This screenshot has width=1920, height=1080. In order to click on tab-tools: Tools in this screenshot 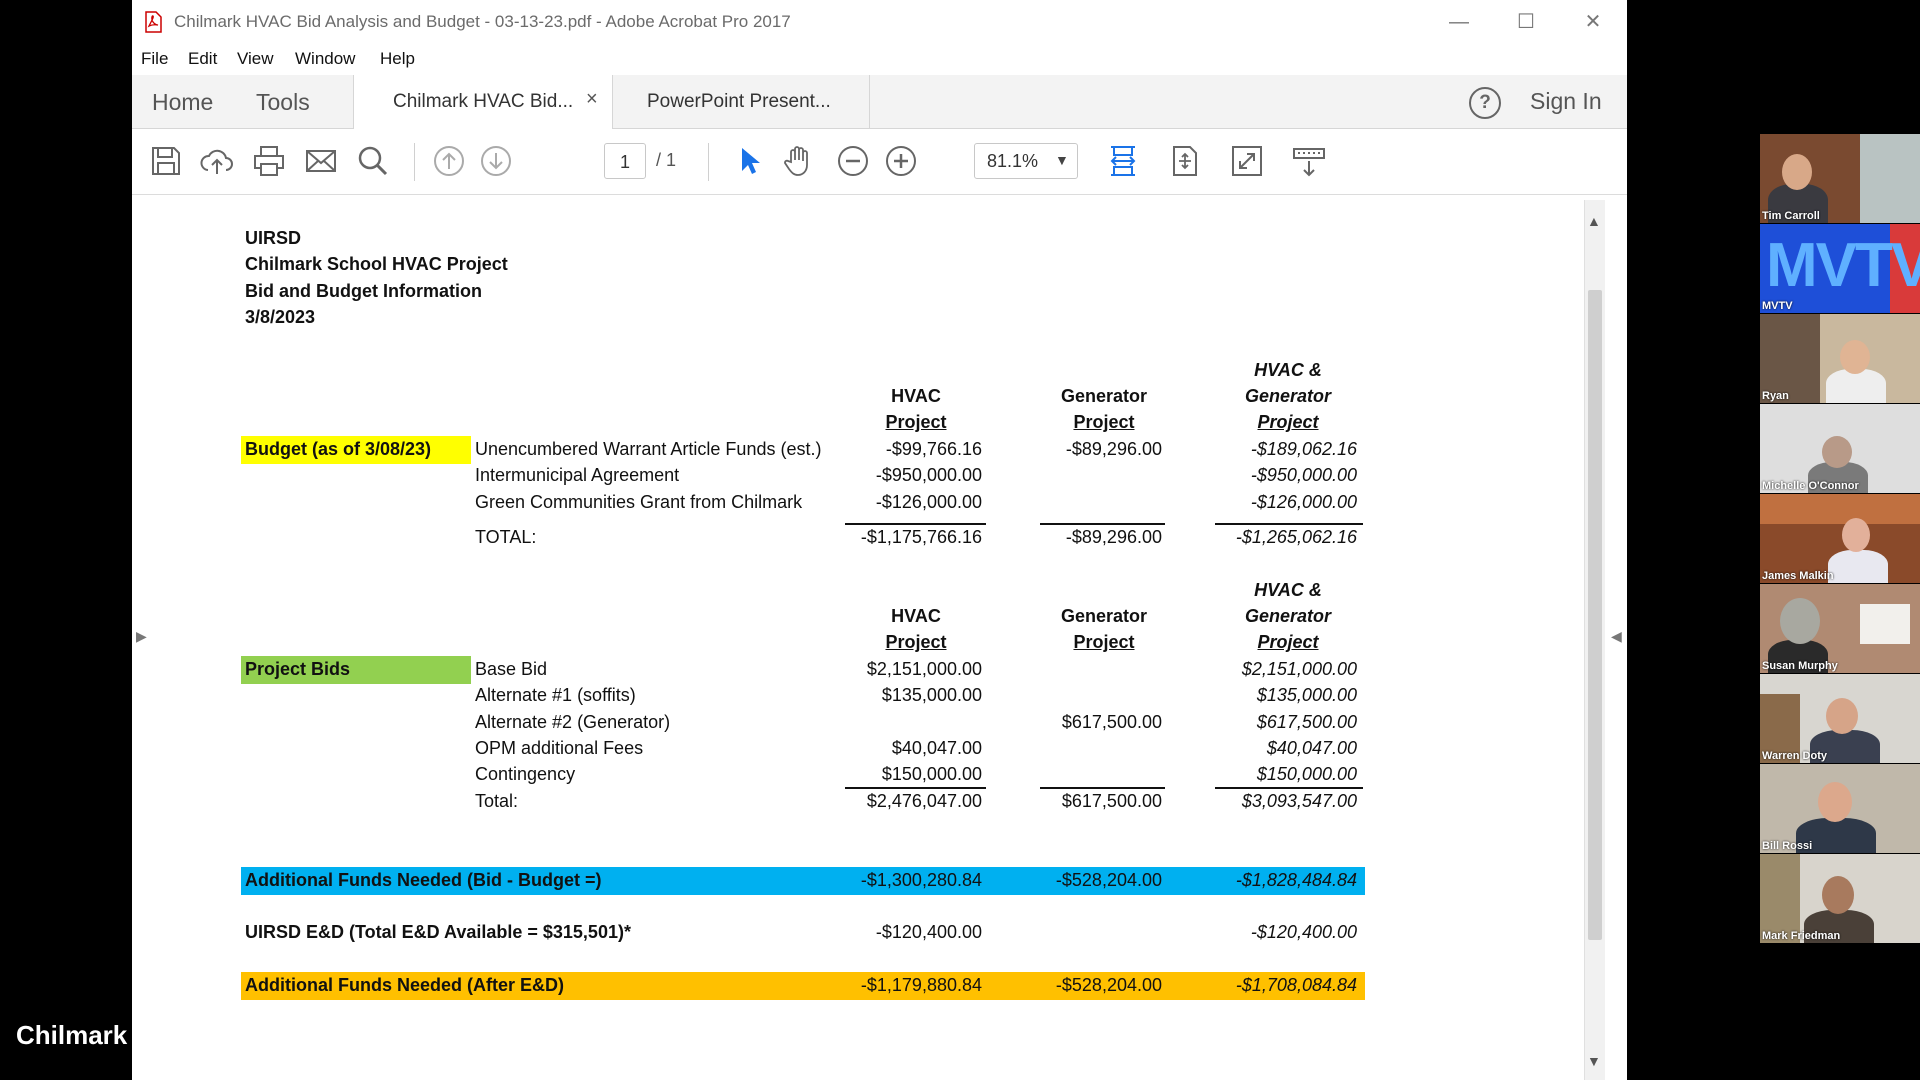, I will do `click(283, 102)`.